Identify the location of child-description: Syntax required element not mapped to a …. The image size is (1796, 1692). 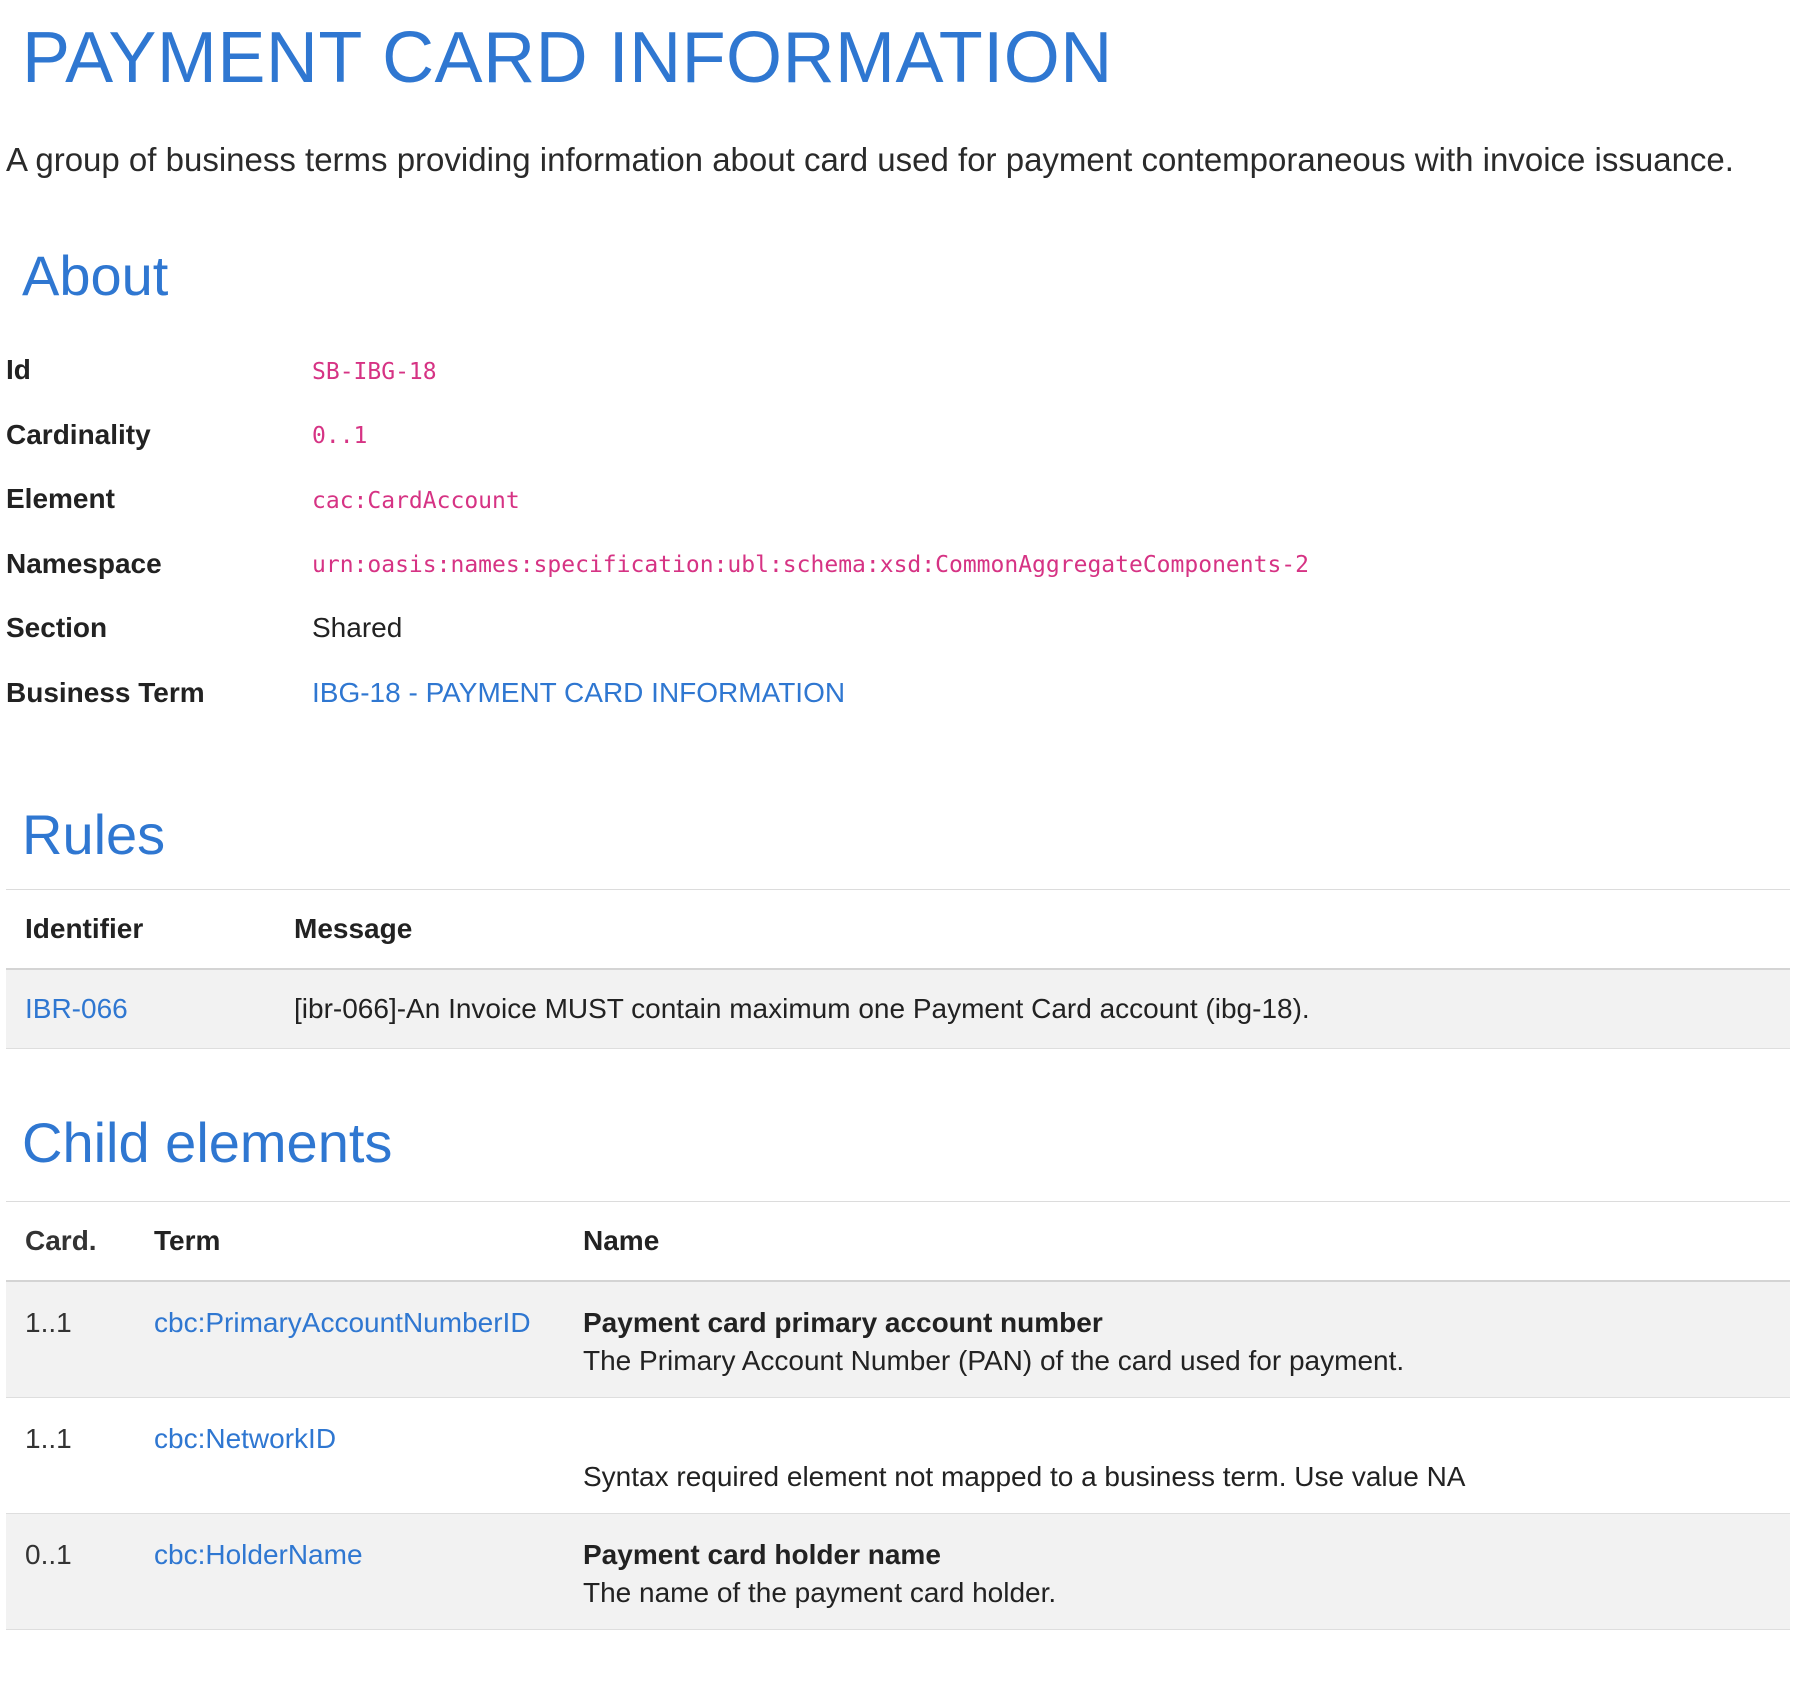
(1024, 1476).